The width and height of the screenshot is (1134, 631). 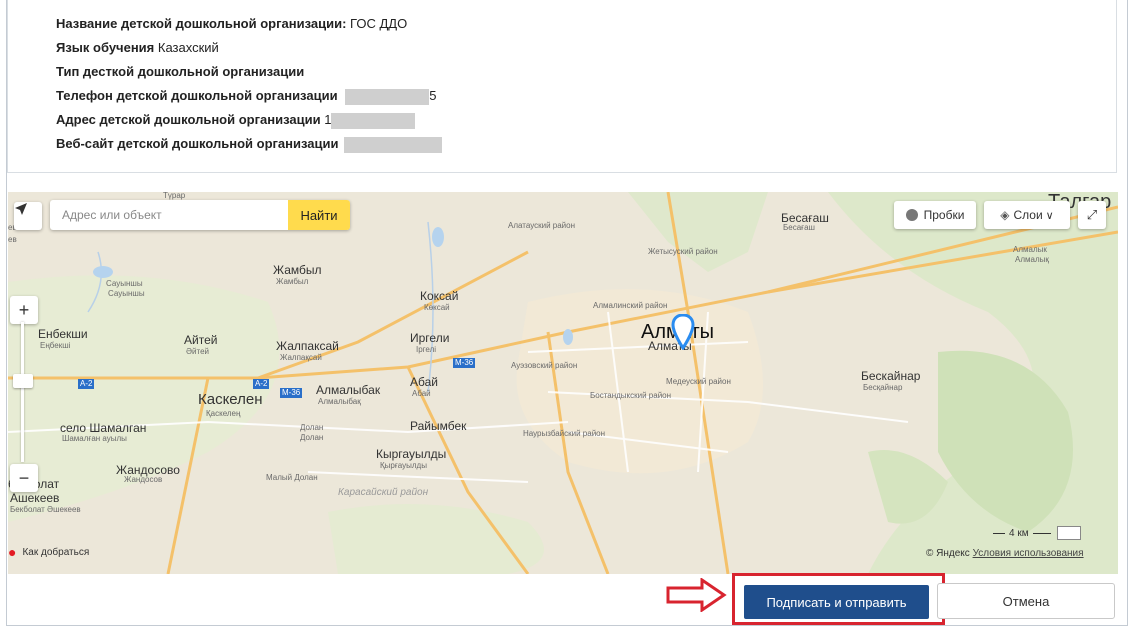 What do you see at coordinates (698, 381) in the screenshot?
I see `district-label: Медеуский район` at bounding box center [698, 381].